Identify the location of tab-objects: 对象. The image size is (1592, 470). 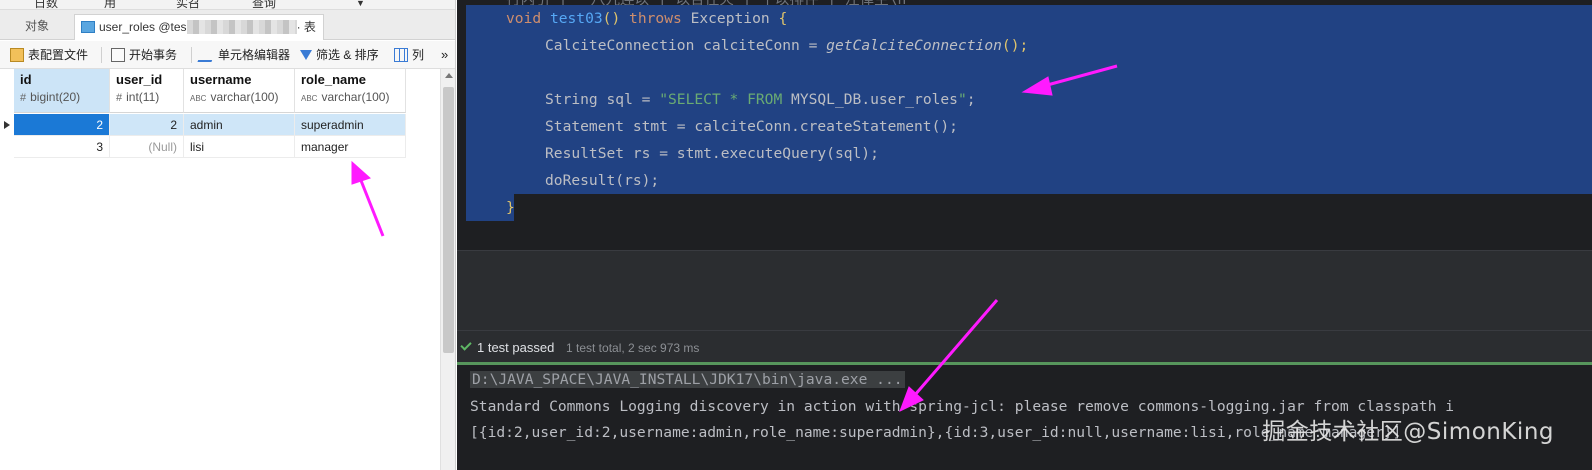
(37, 27).